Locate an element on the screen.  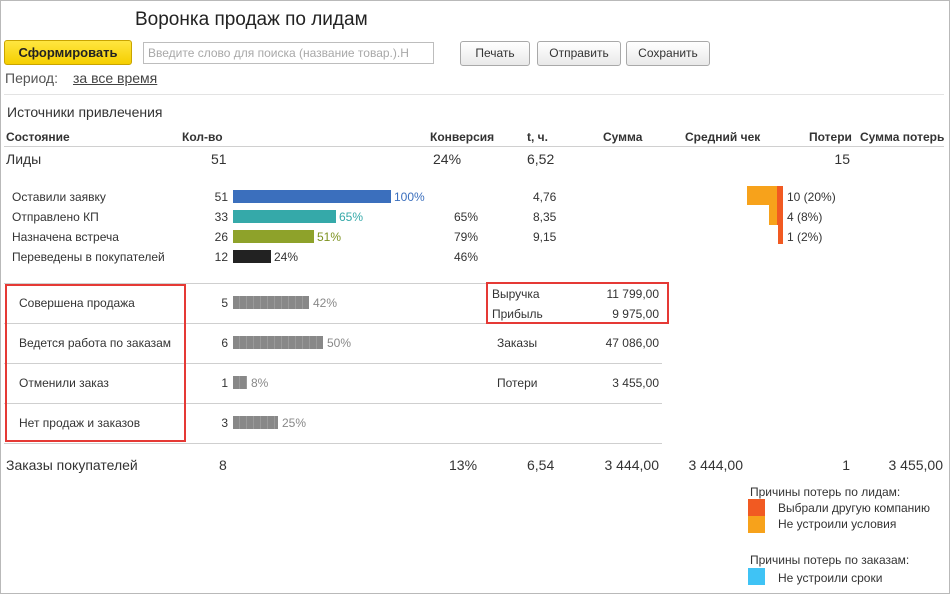
period-link: за все время is located at coordinates (115, 78).